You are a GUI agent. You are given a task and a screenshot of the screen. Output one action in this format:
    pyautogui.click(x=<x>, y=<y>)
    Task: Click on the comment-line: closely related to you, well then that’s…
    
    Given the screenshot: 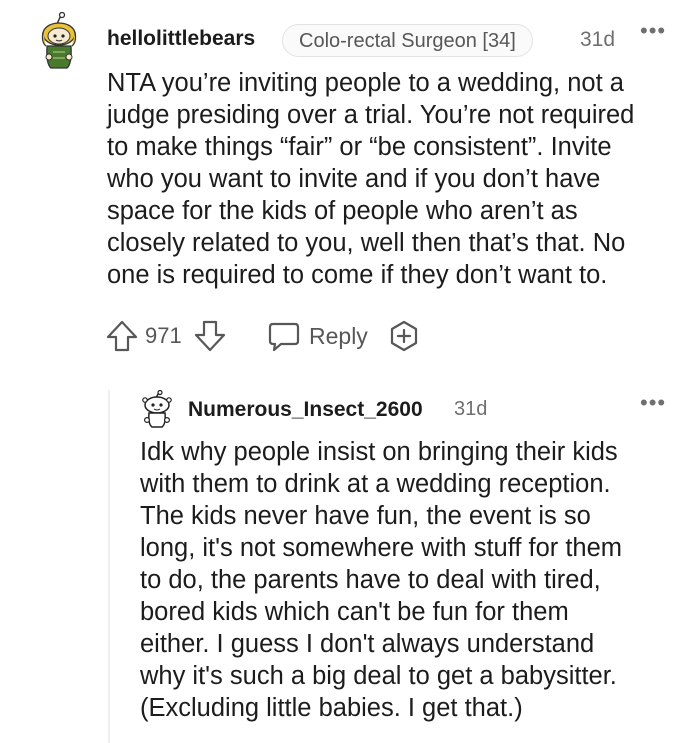 What is the action you would take?
    pyautogui.click(x=366, y=243)
    